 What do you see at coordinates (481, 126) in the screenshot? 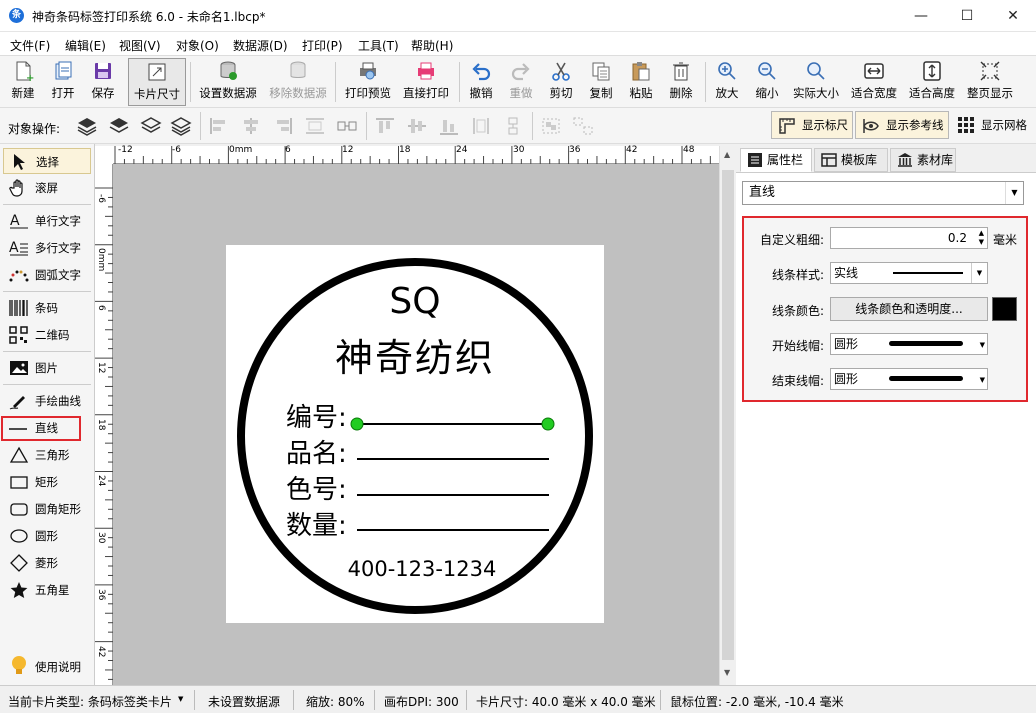
I see `same-width-icon` at bounding box center [481, 126].